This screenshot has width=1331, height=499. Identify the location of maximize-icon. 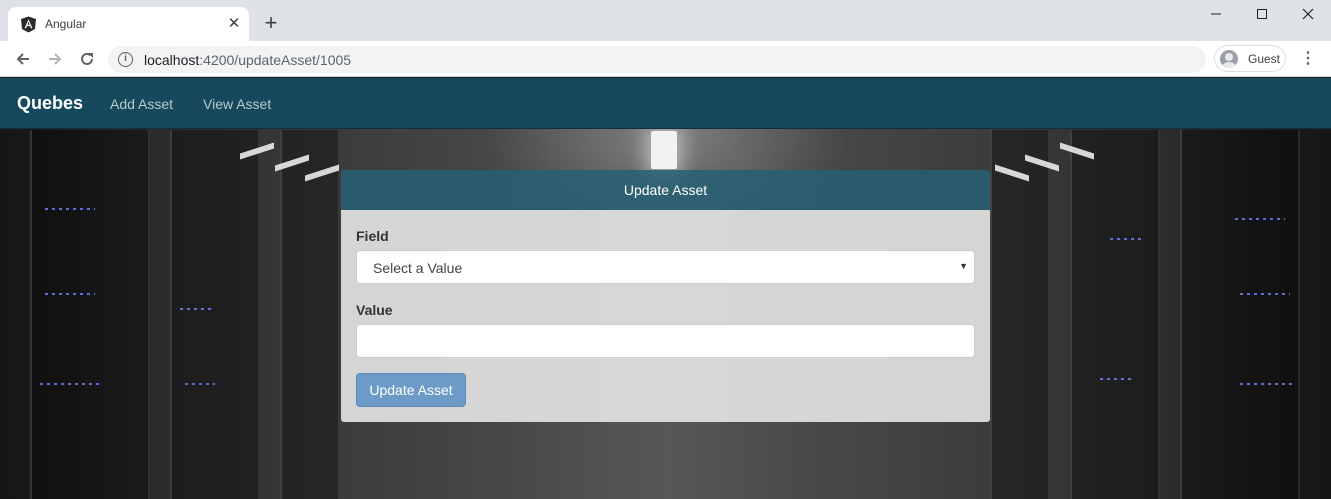
(1262, 14).